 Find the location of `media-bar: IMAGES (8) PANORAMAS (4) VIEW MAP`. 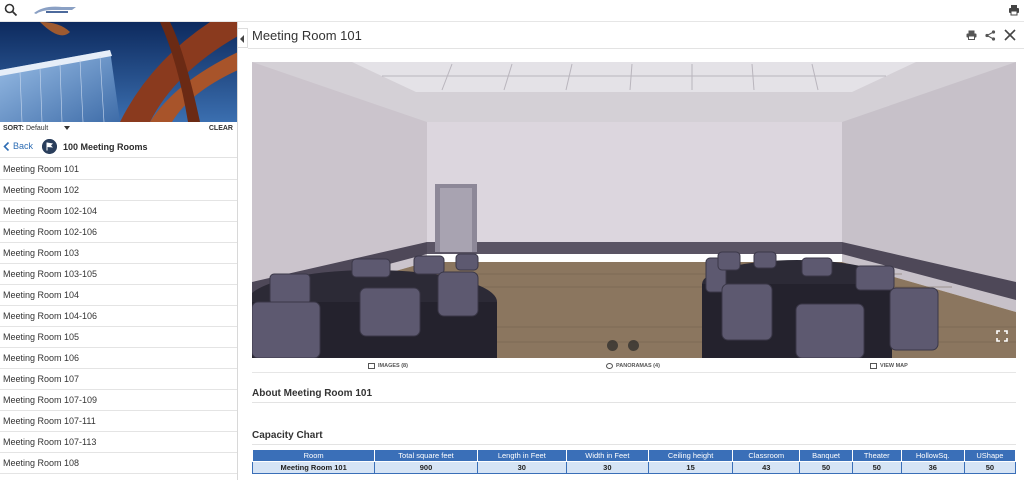

media-bar: IMAGES (8) PANORAMAS (4) VIEW MAP is located at coordinates (634, 366).